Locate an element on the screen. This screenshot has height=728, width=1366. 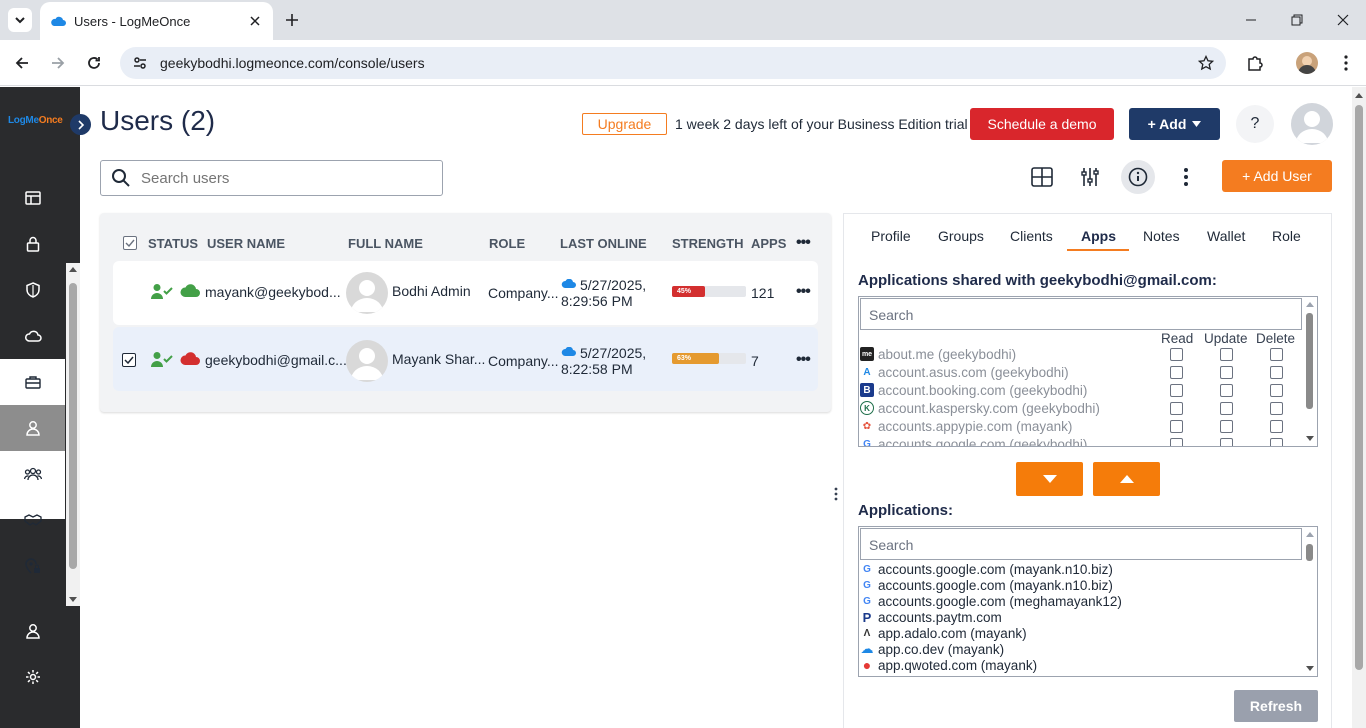
cloud-icon: ☁ is located at coordinates (867, 648).